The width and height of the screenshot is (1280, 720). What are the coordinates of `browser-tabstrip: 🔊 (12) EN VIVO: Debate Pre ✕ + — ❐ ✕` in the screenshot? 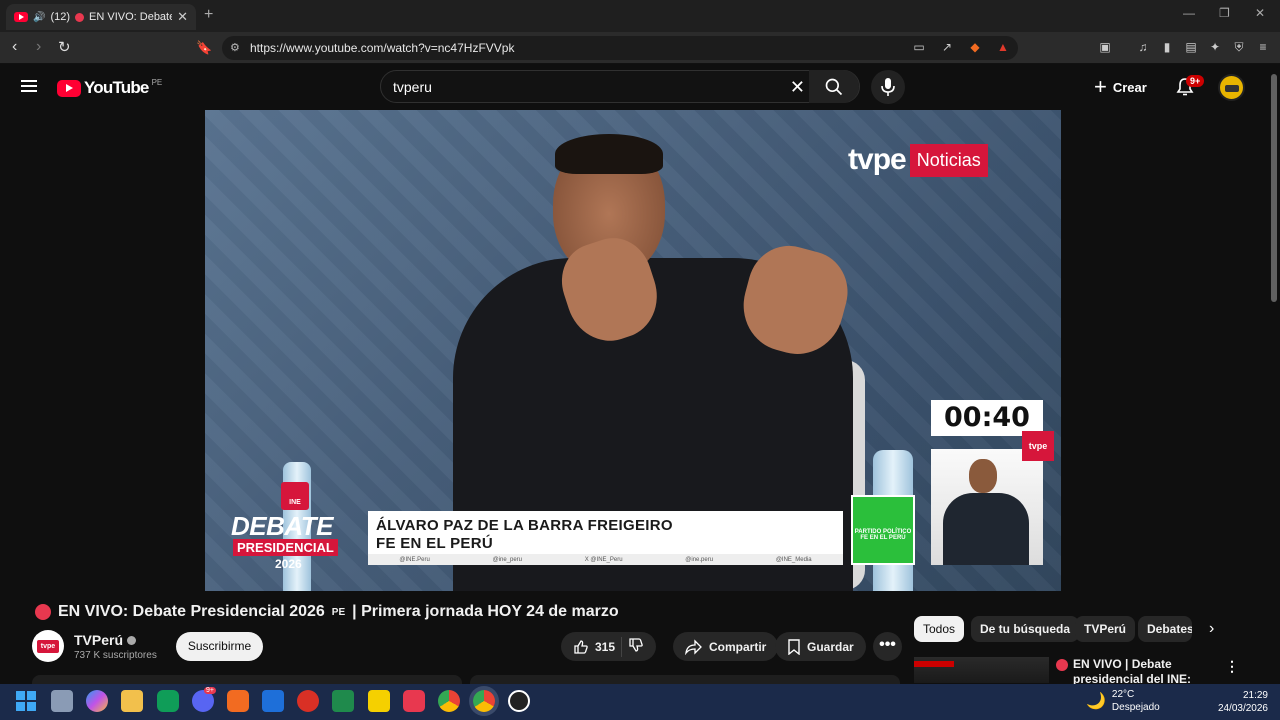 It's located at (640, 16).